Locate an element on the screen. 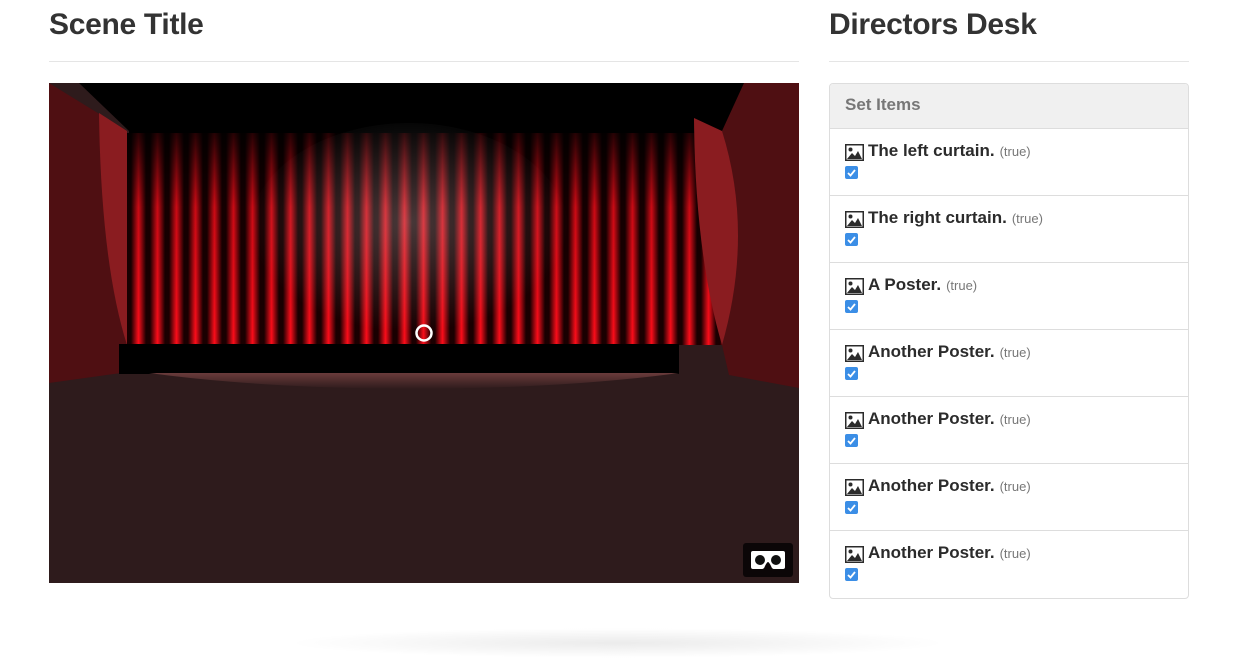 This screenshot has width=1236, height=658. item-name: The left curtain. is located at coordinates (931, 150).